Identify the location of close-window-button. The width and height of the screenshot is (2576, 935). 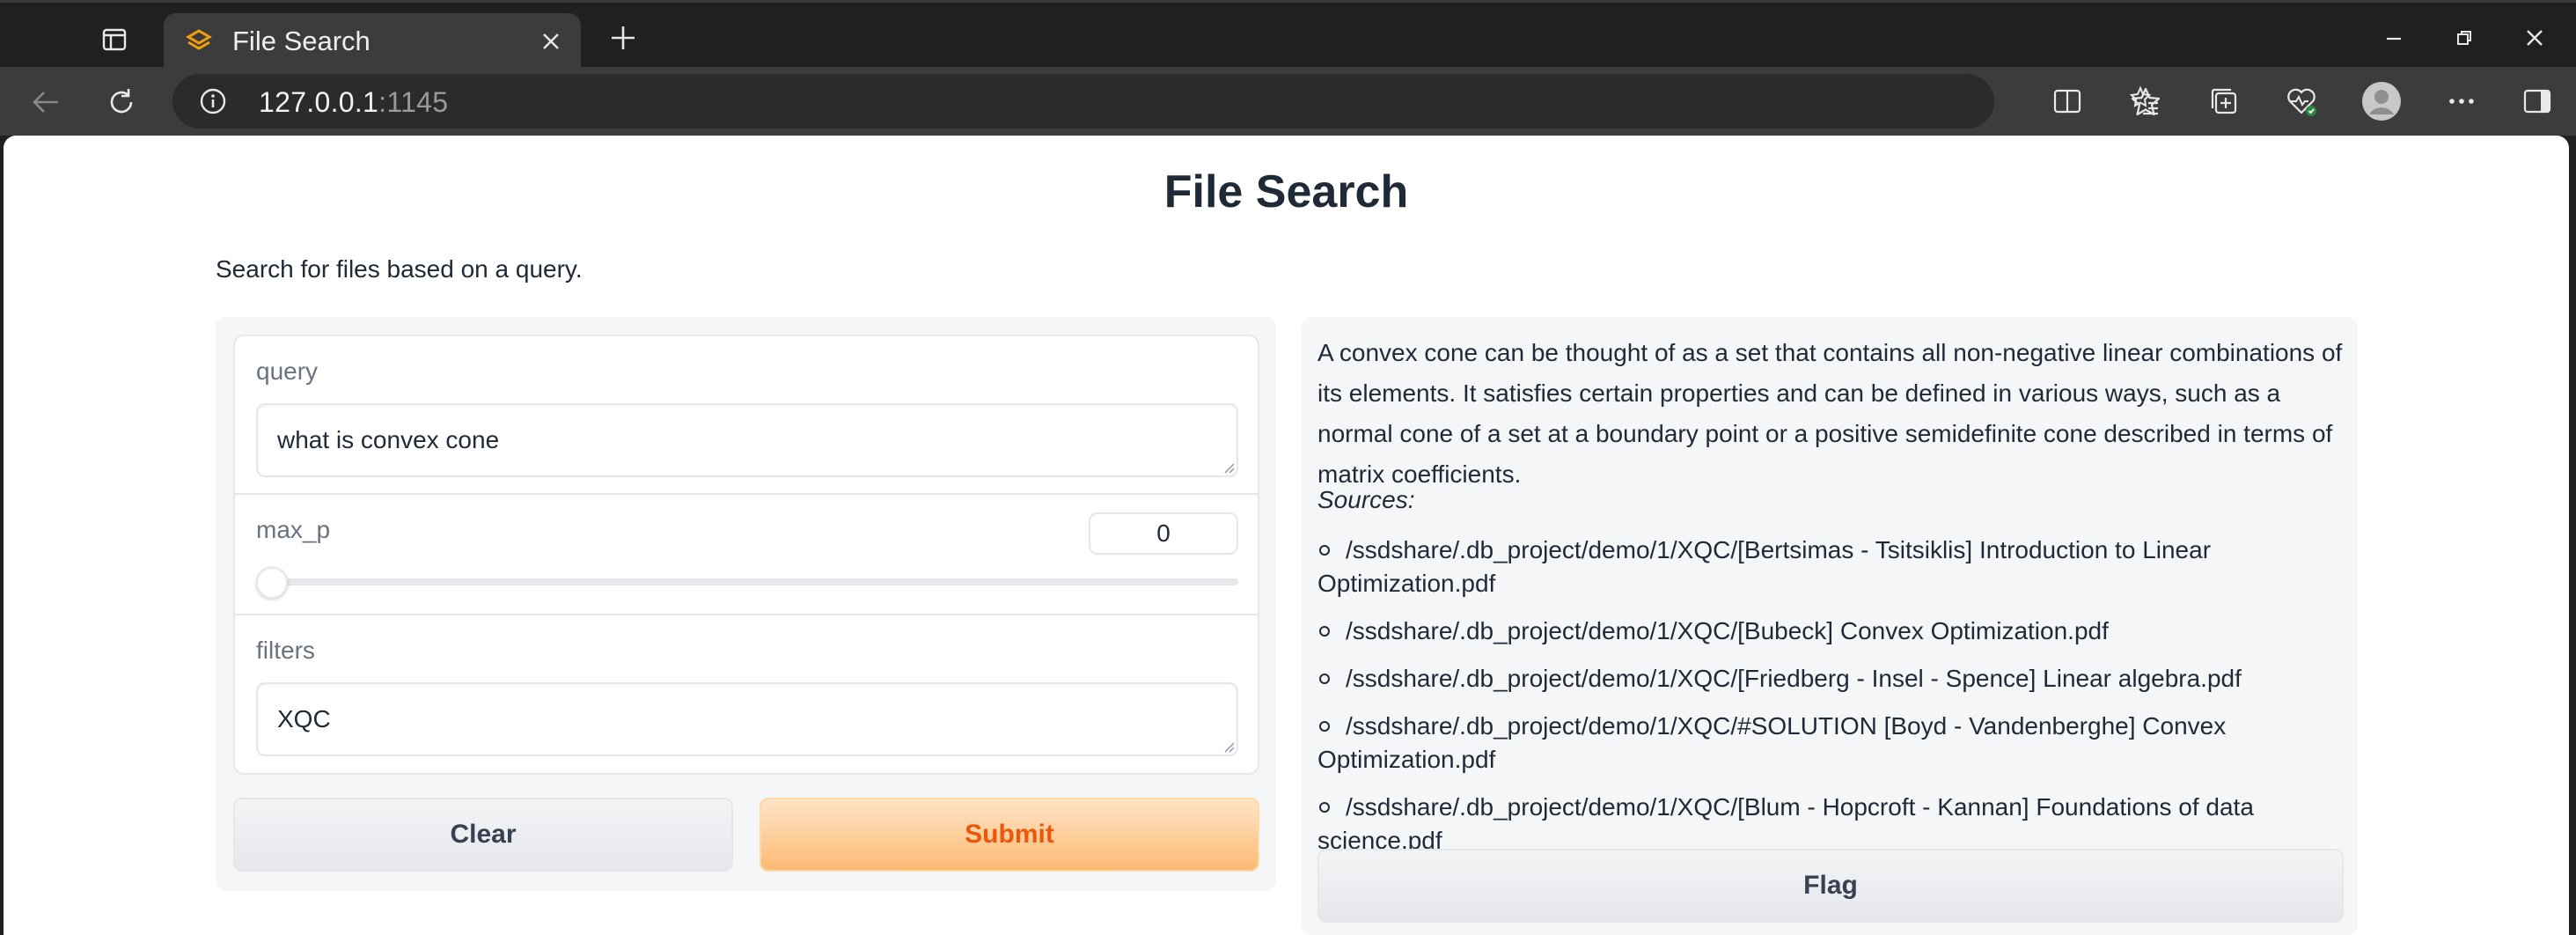
(2534, 37).